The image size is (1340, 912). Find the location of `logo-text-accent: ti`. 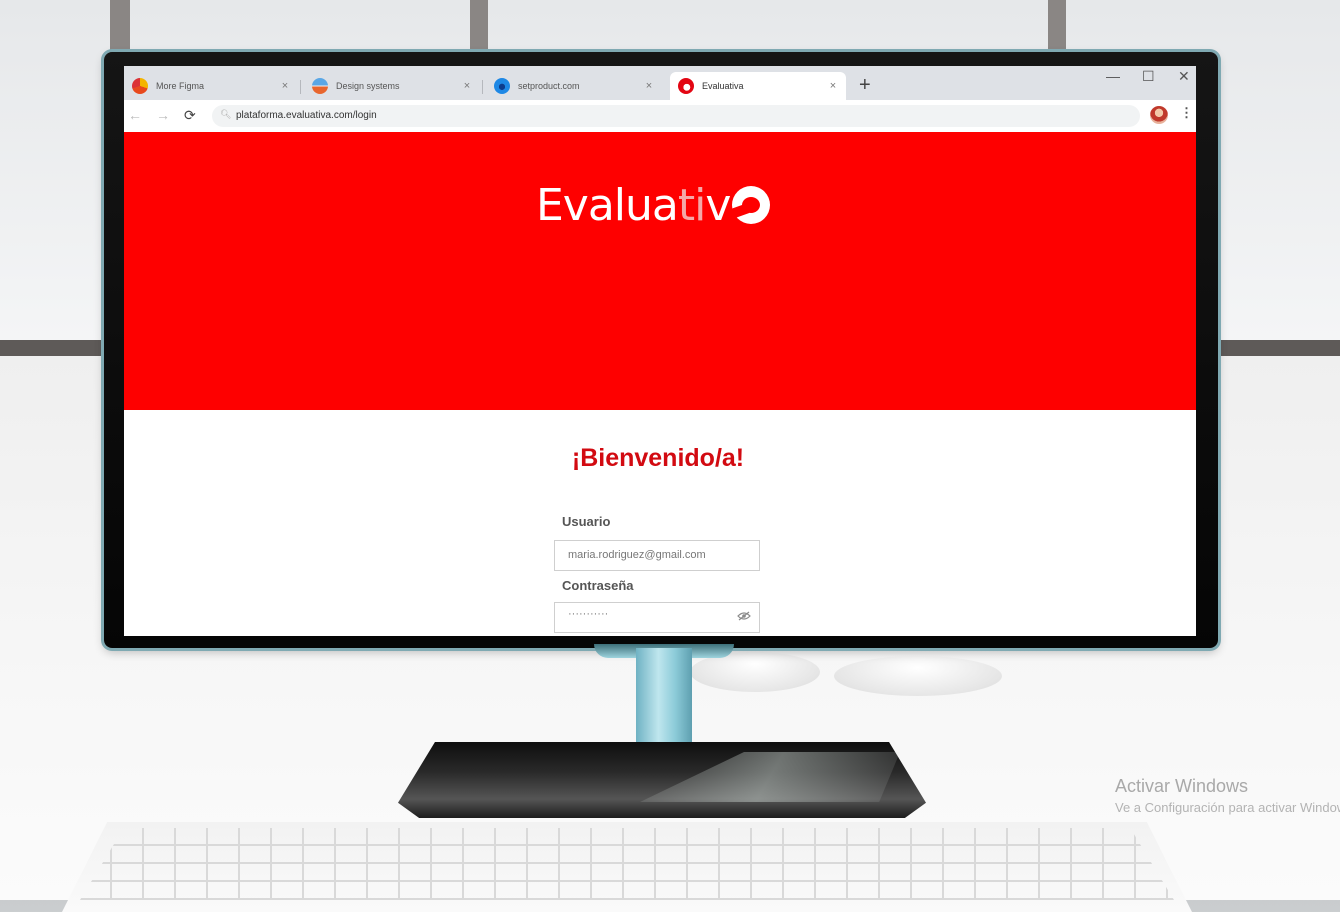

logo-text-accent: ti is located at coordinates (692, 205).